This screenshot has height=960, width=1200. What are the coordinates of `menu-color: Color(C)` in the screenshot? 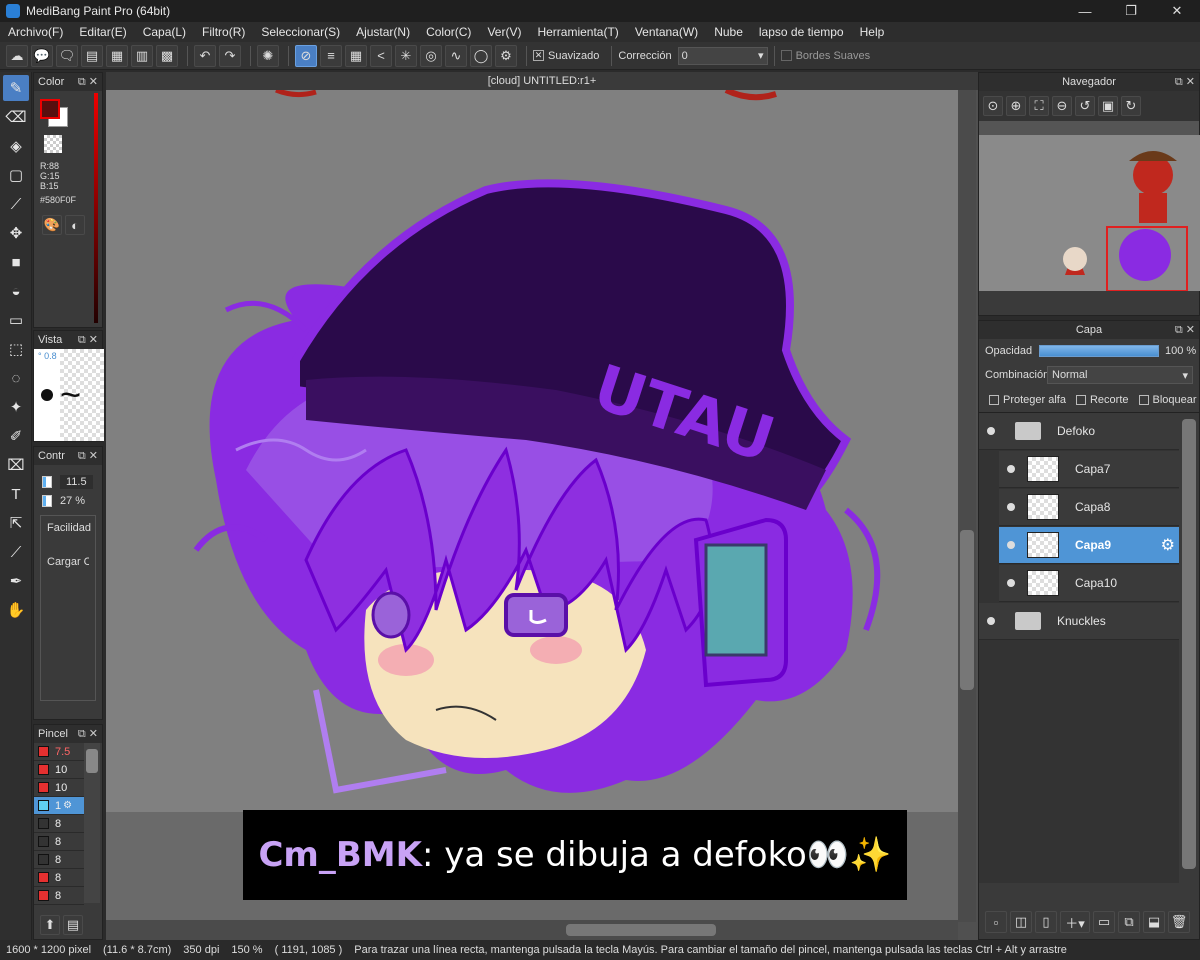 It's located at (448, 32).